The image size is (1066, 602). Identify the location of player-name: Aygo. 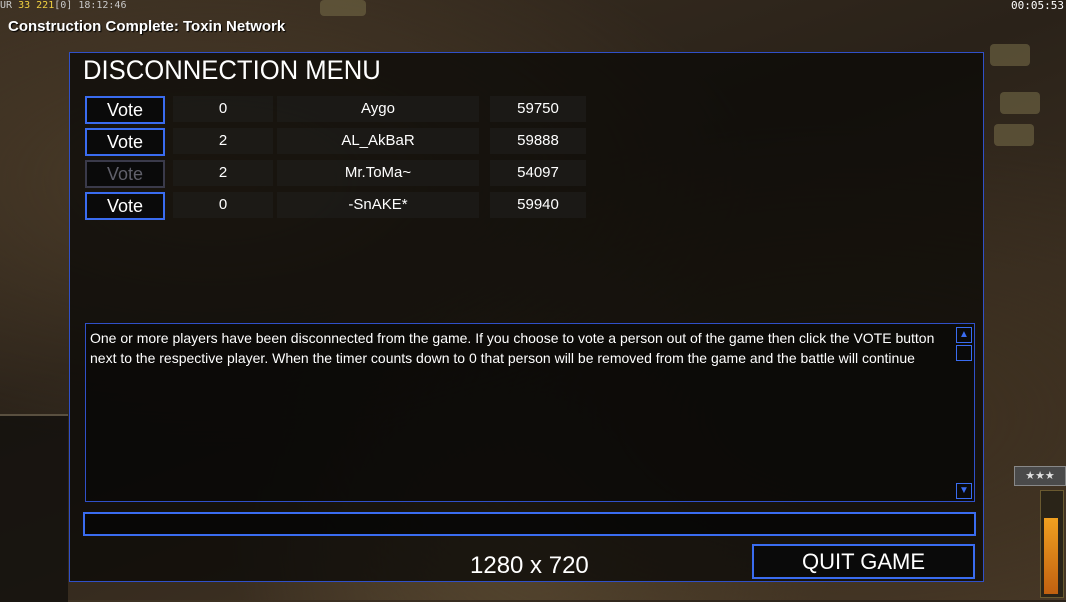
(378, 109).